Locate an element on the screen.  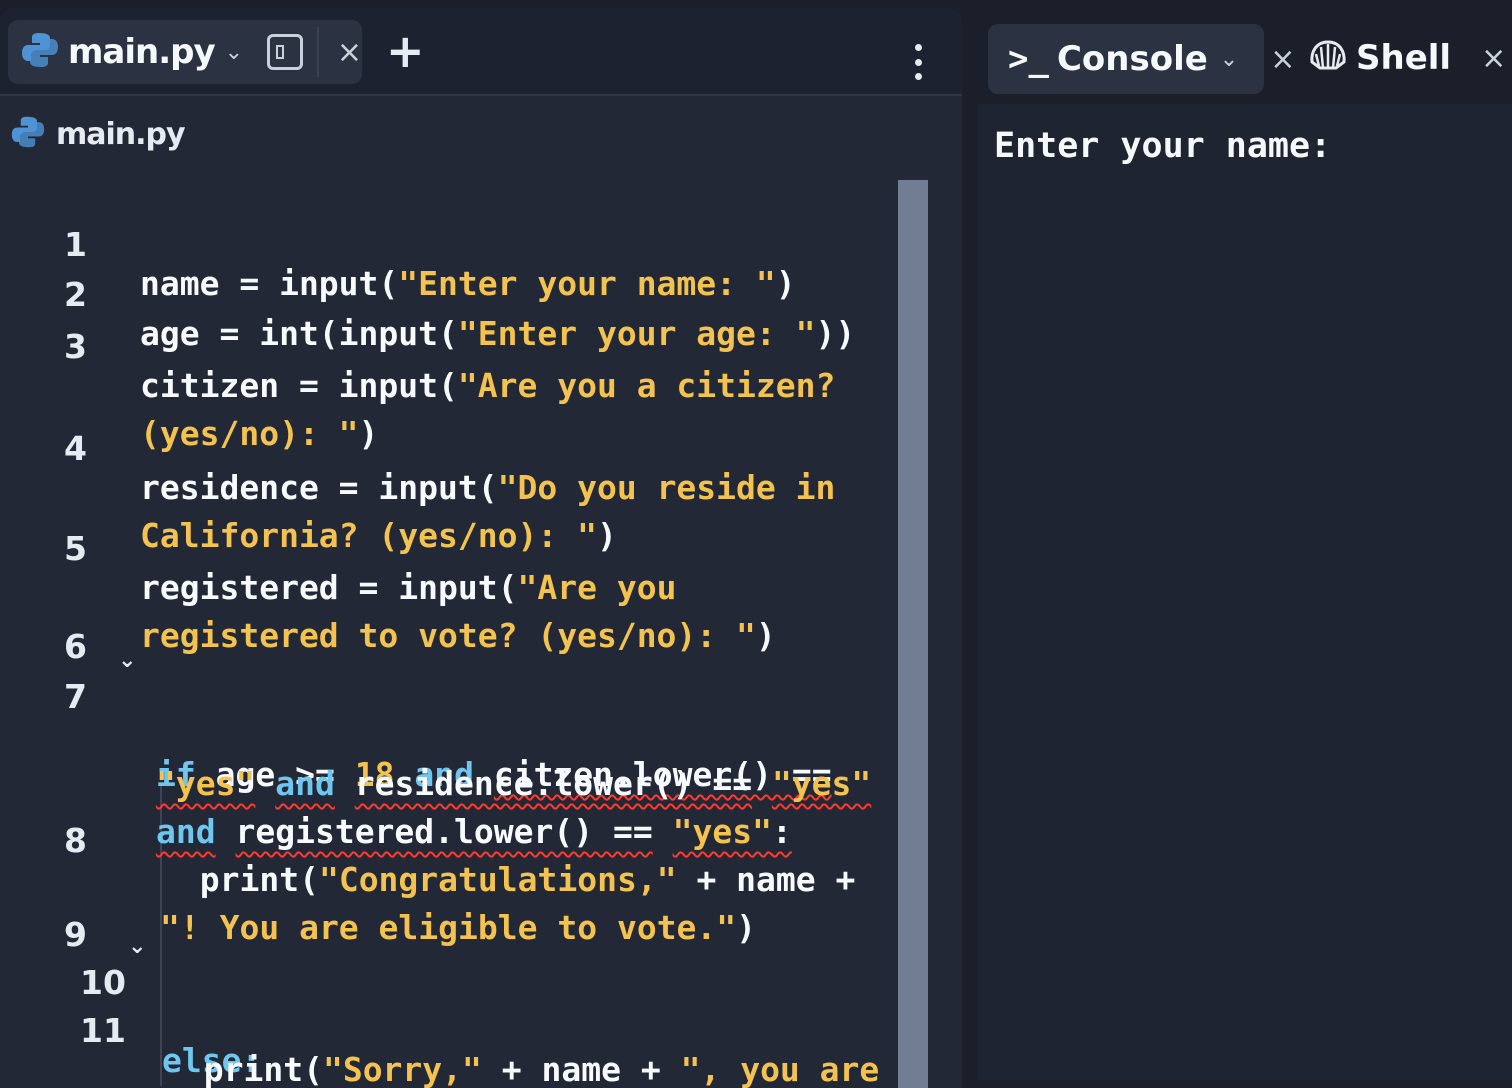
split-view-icon is located at coordinates (285, 52).